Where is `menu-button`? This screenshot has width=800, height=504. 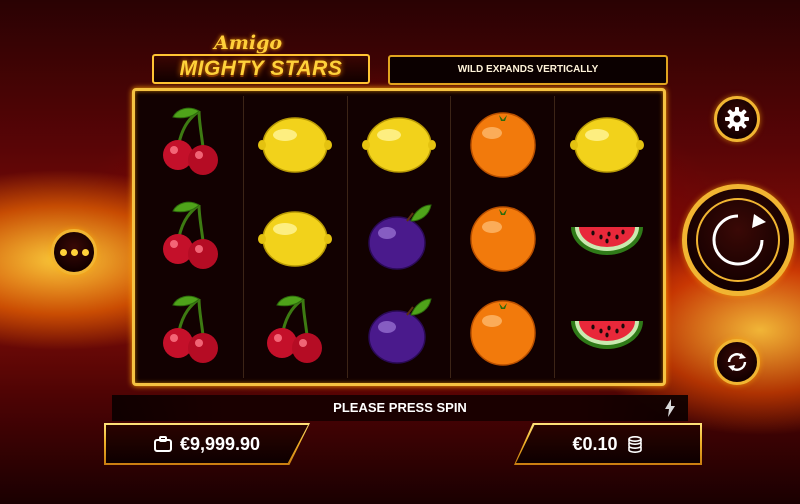
menu-button is located at coordinates (74, 252).